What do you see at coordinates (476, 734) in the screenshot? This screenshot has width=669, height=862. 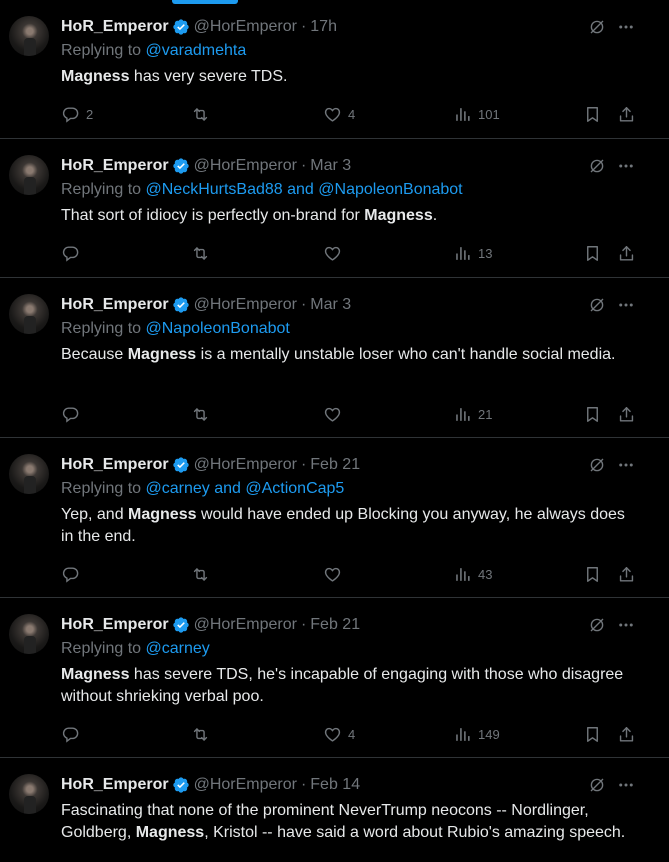 I see `views-button: 149` at bounding box center [476, 734].